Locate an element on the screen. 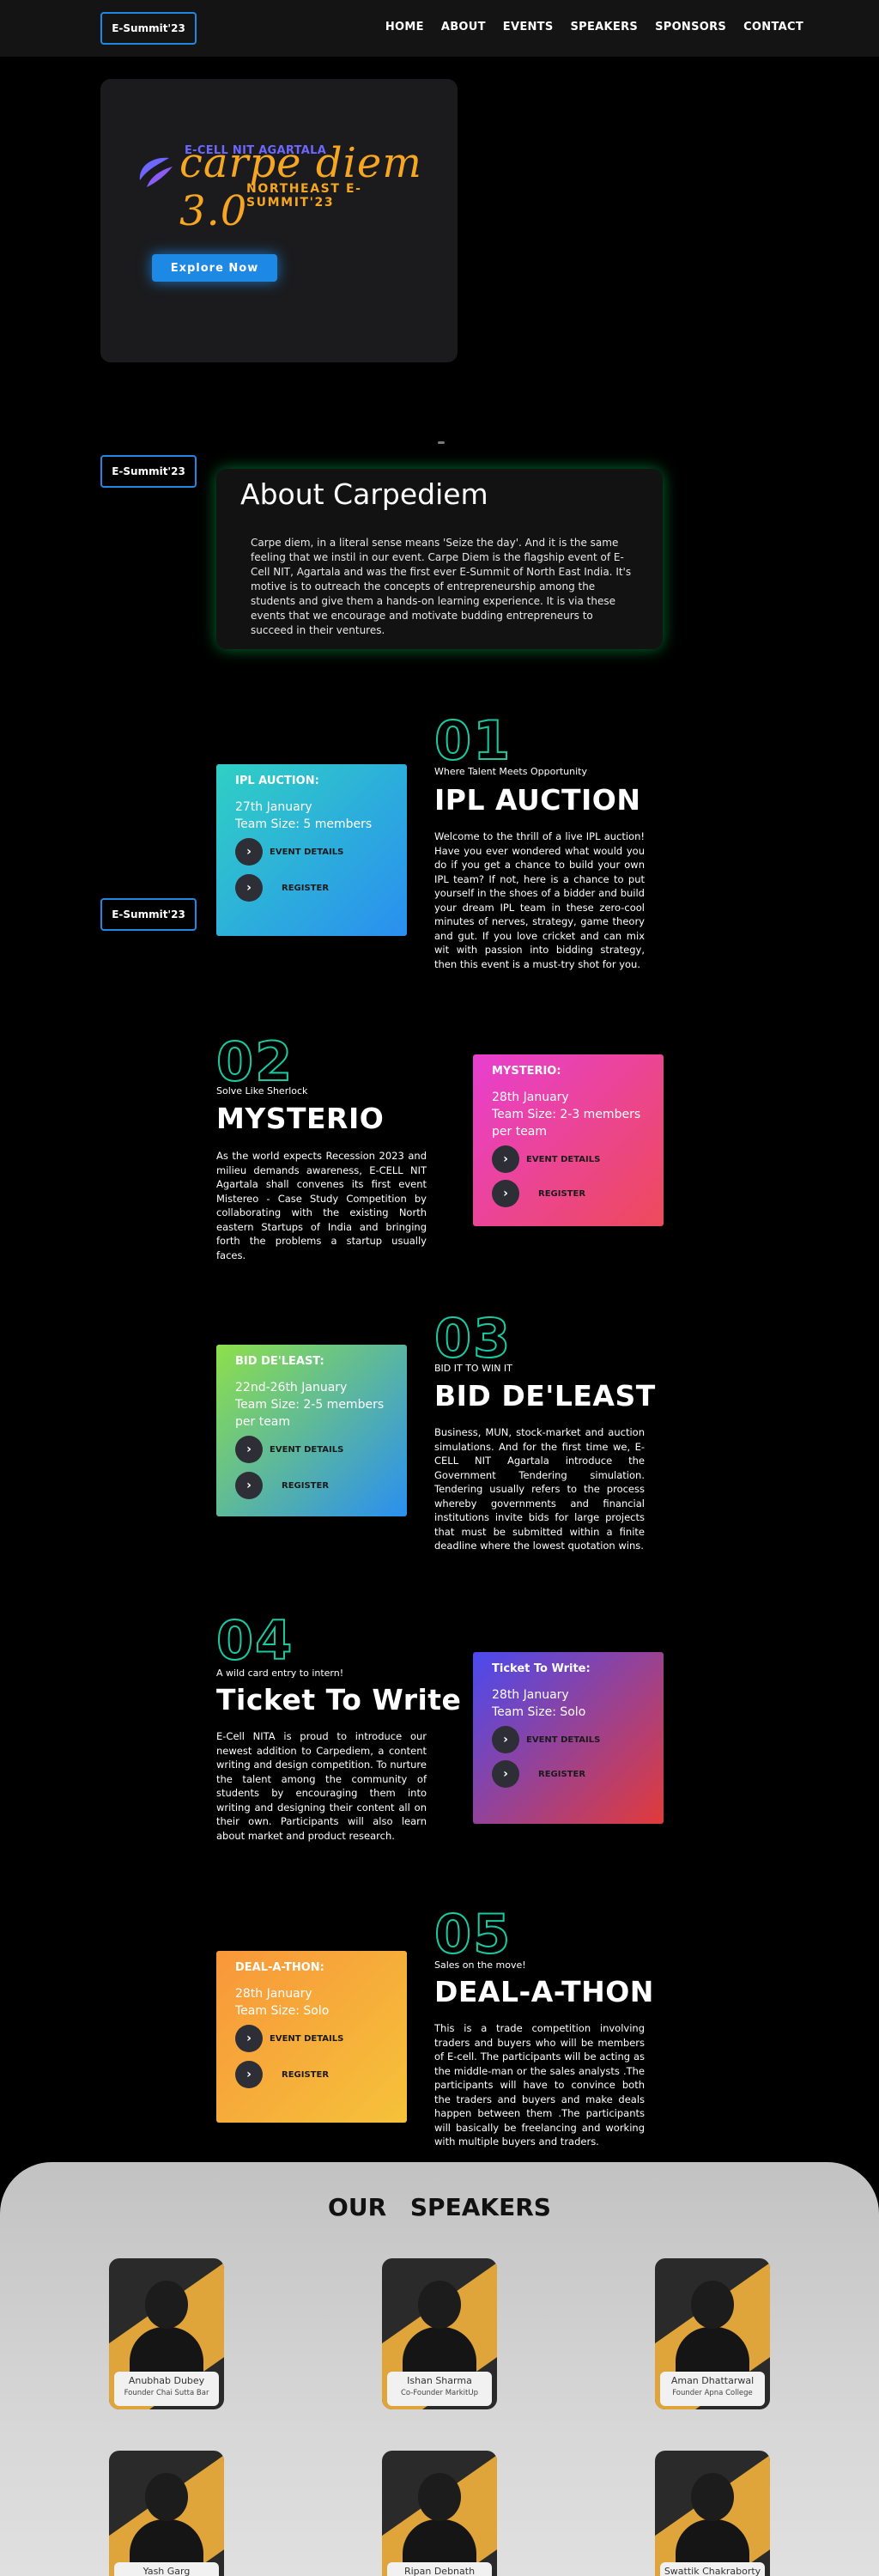 This screenshot has width=879, height=2576. event-title: Ticket To Write is located at coordinates (339, 1700).